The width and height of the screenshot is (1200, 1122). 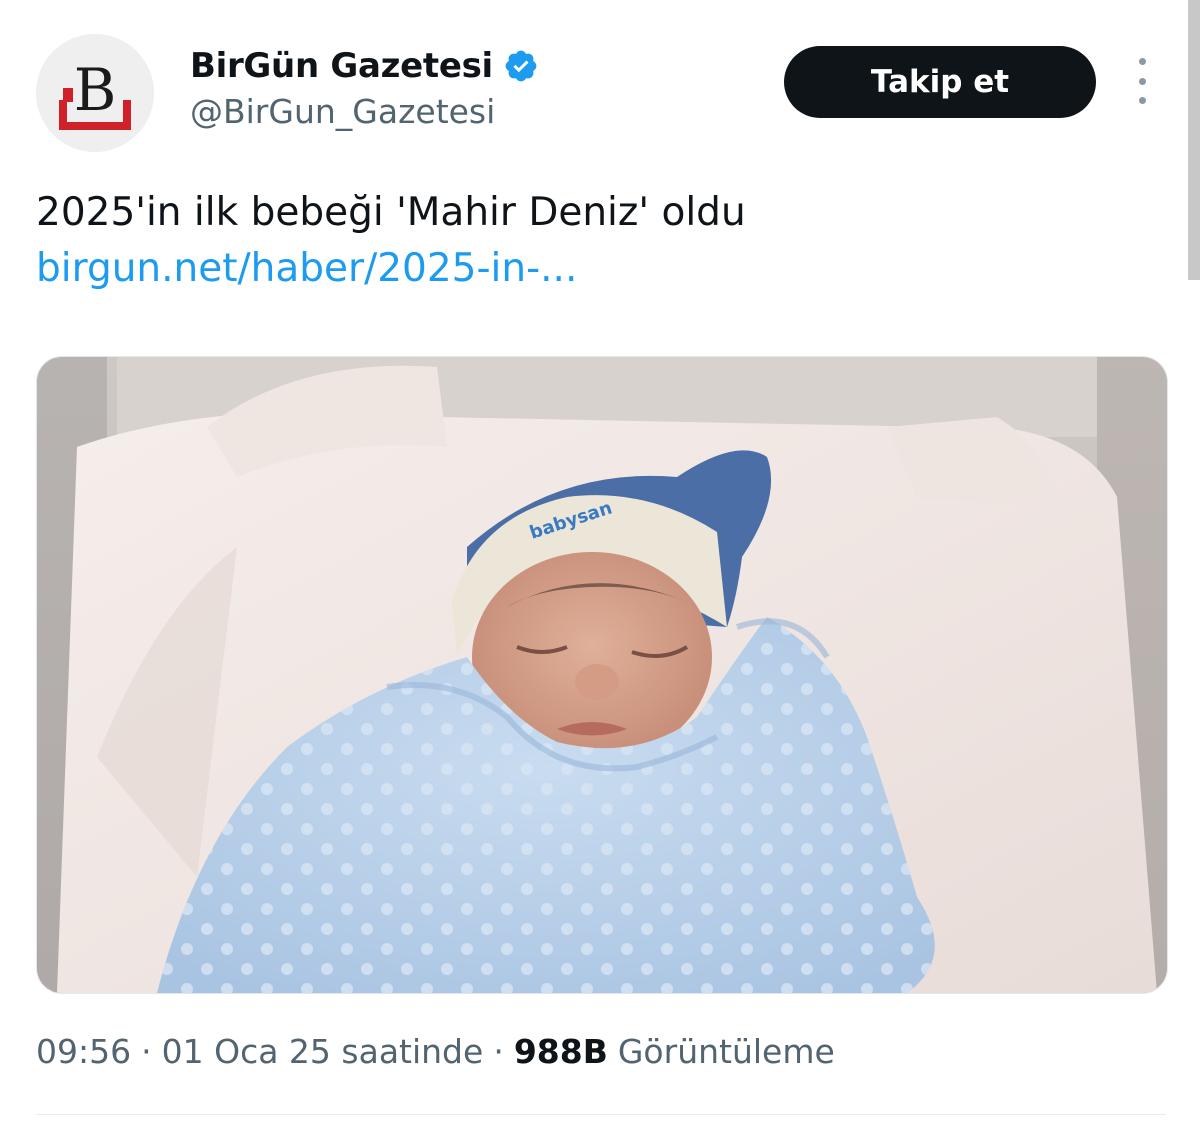 I want to click on display-name: BirGün Gazetesi, so click(x=341, y=66).